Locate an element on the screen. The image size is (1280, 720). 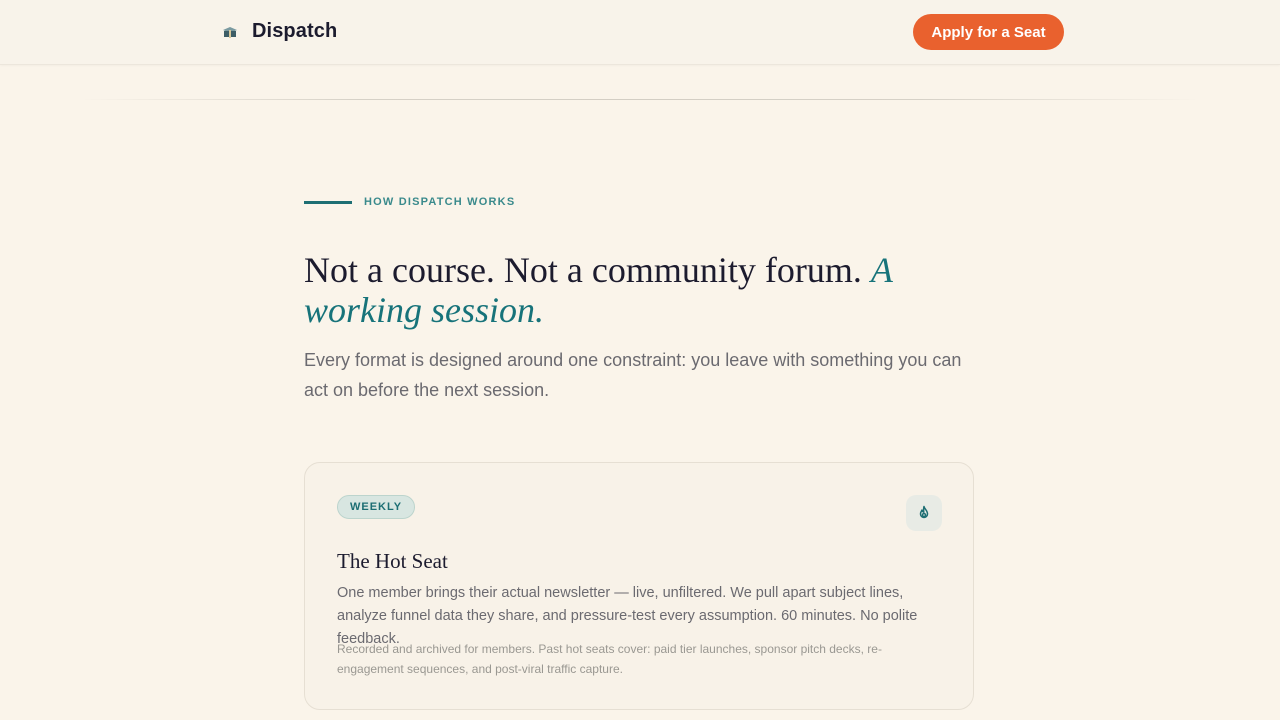
eyebrow-rule is located at coordinates (328, 202).